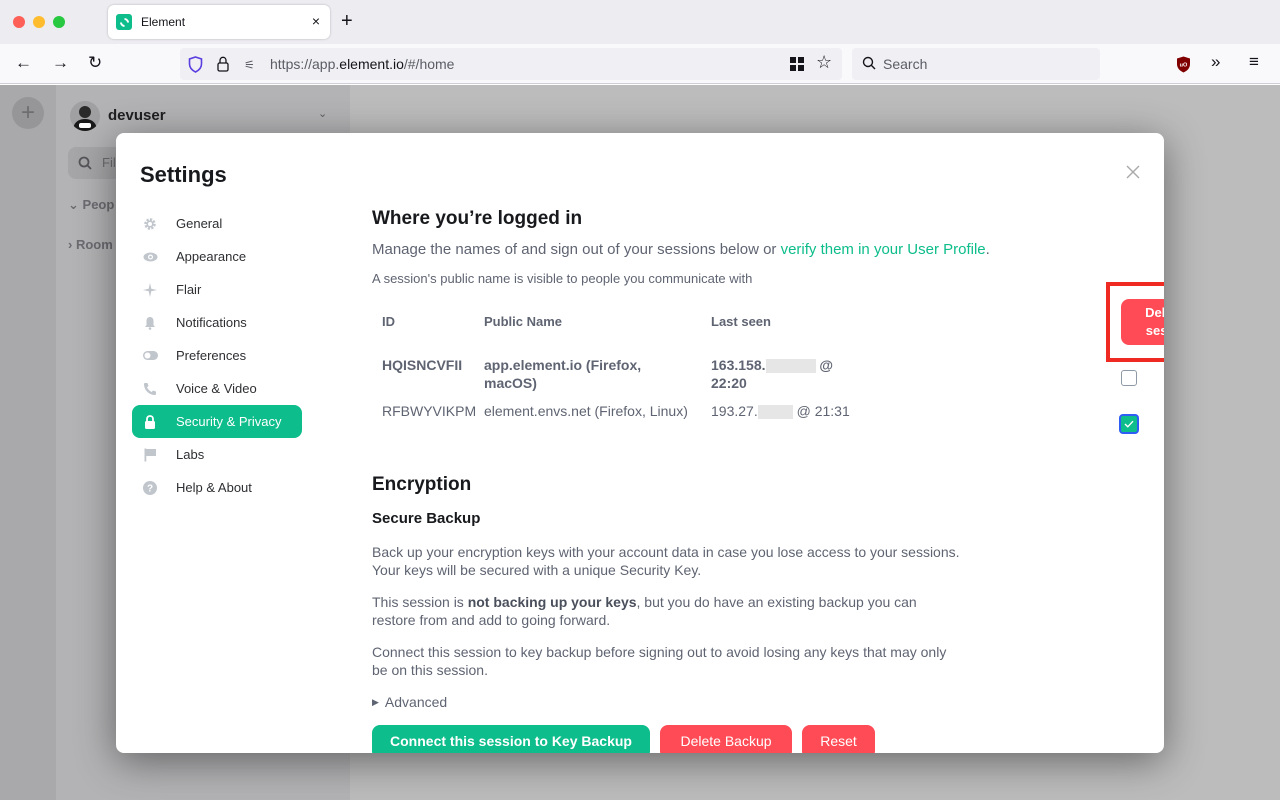 Image resolution: width=1280 pixels, height=800 pixels. I want to click on secure-backup-heading: Secure Backup, so click(426, 518).